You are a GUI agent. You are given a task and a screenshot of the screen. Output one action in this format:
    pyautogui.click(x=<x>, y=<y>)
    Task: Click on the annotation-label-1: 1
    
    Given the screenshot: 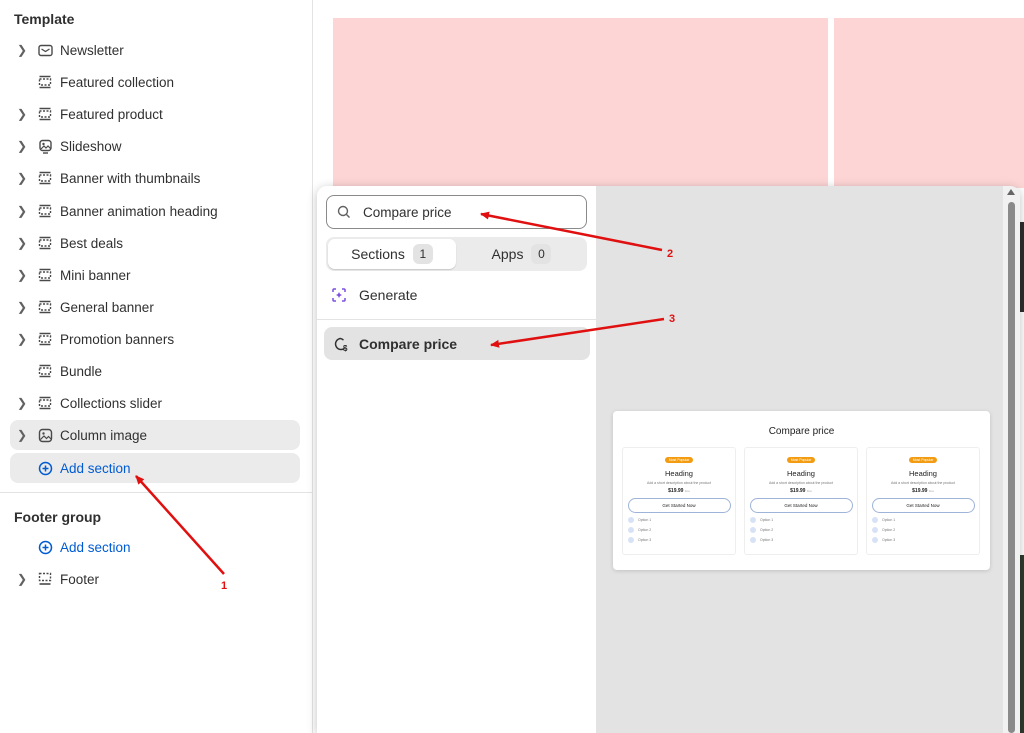 What is the action you would take?
    pyautogui.click(x=224, y=586)
    